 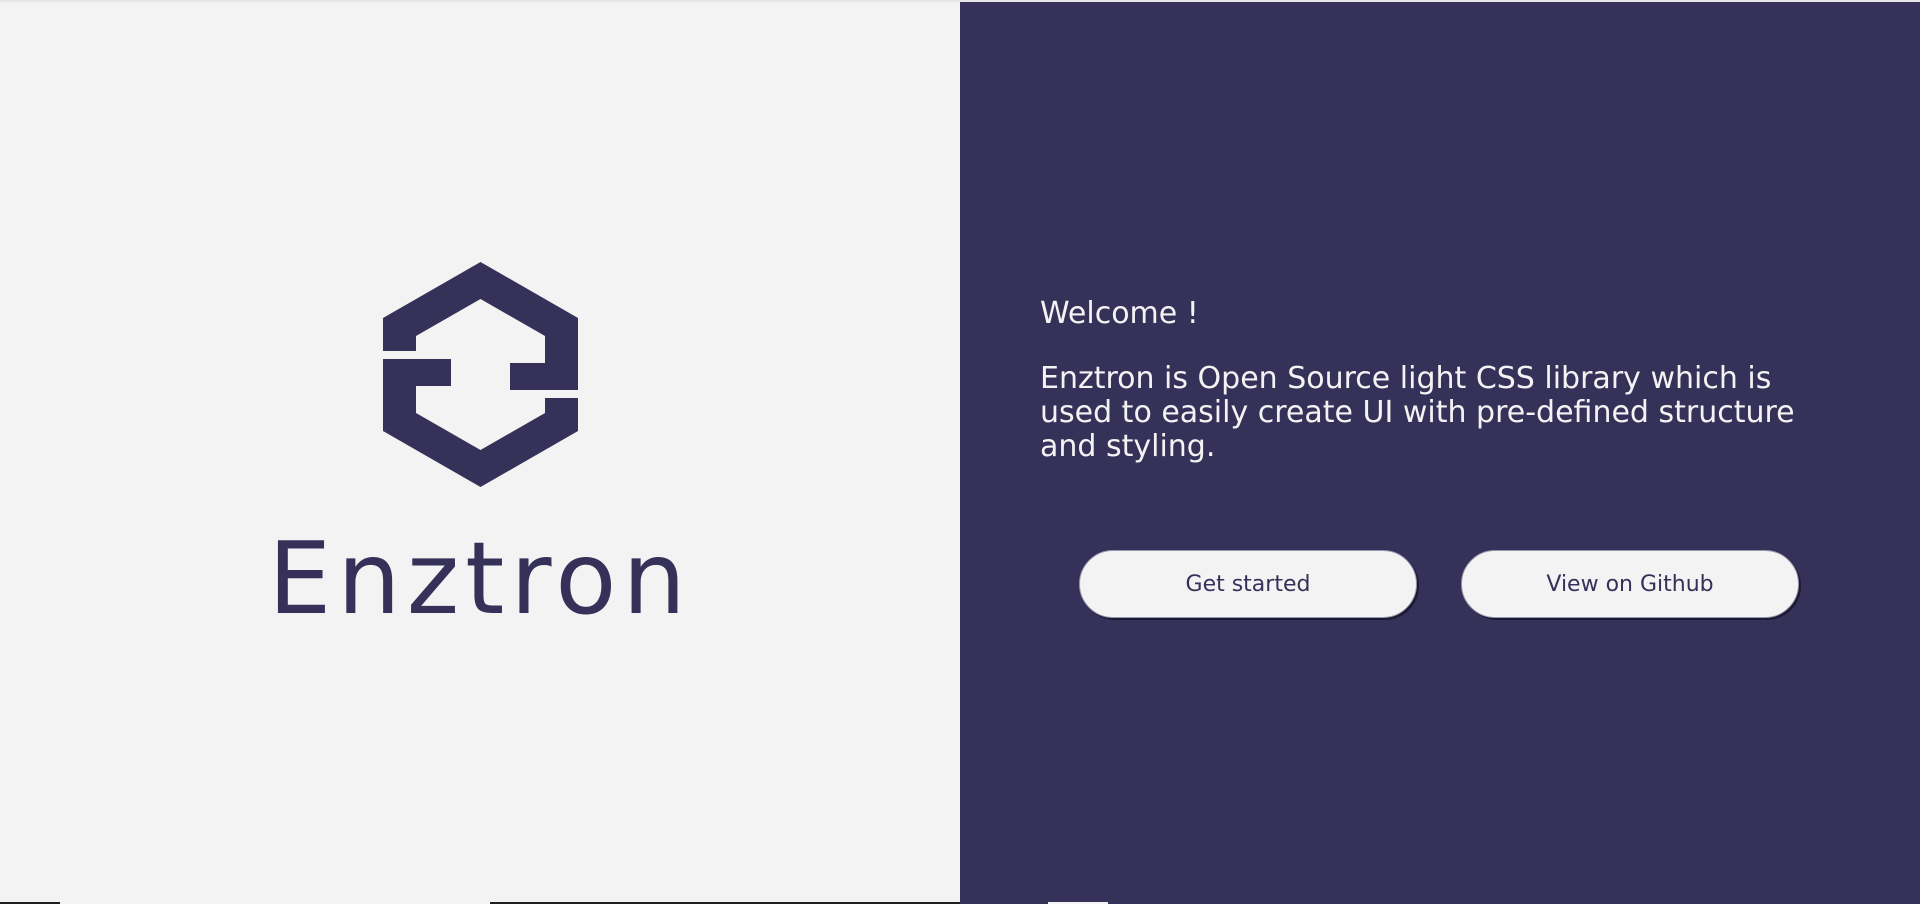 I want to click on get-started-button: Get started, so click(x=1248, y=584).